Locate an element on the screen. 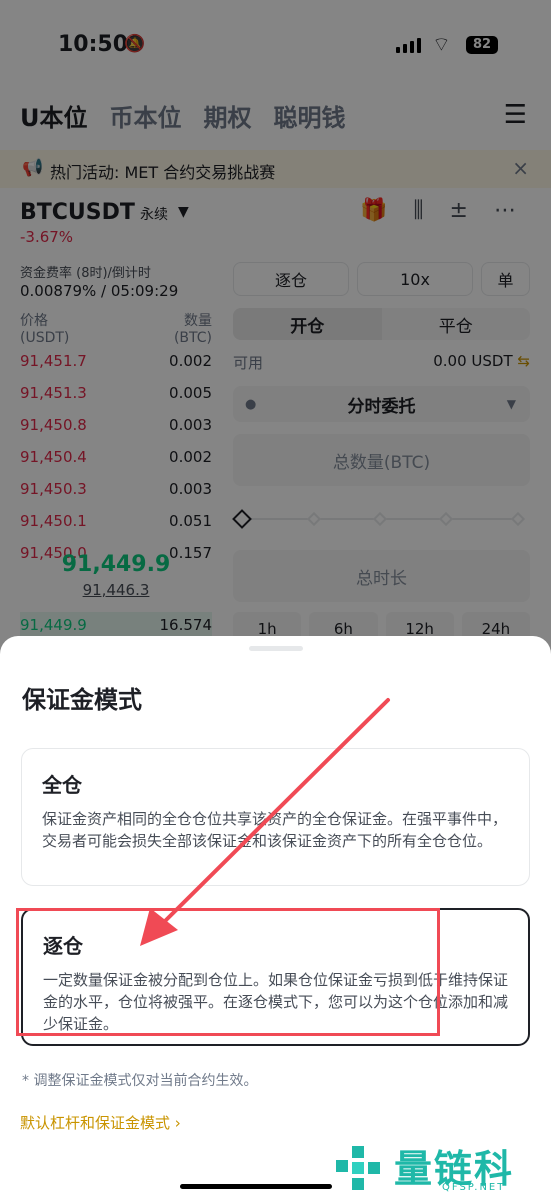 This screenshot has height=1200, width=551. watermark: 量链科技 QFSP.NET is located at coordinates (441, 1167).